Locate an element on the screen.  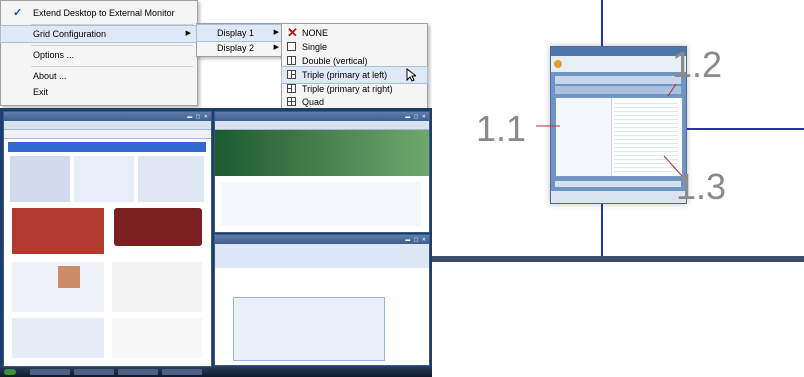
menu-item-label: Triple (primary at left) is located at coordinates (345, 75).